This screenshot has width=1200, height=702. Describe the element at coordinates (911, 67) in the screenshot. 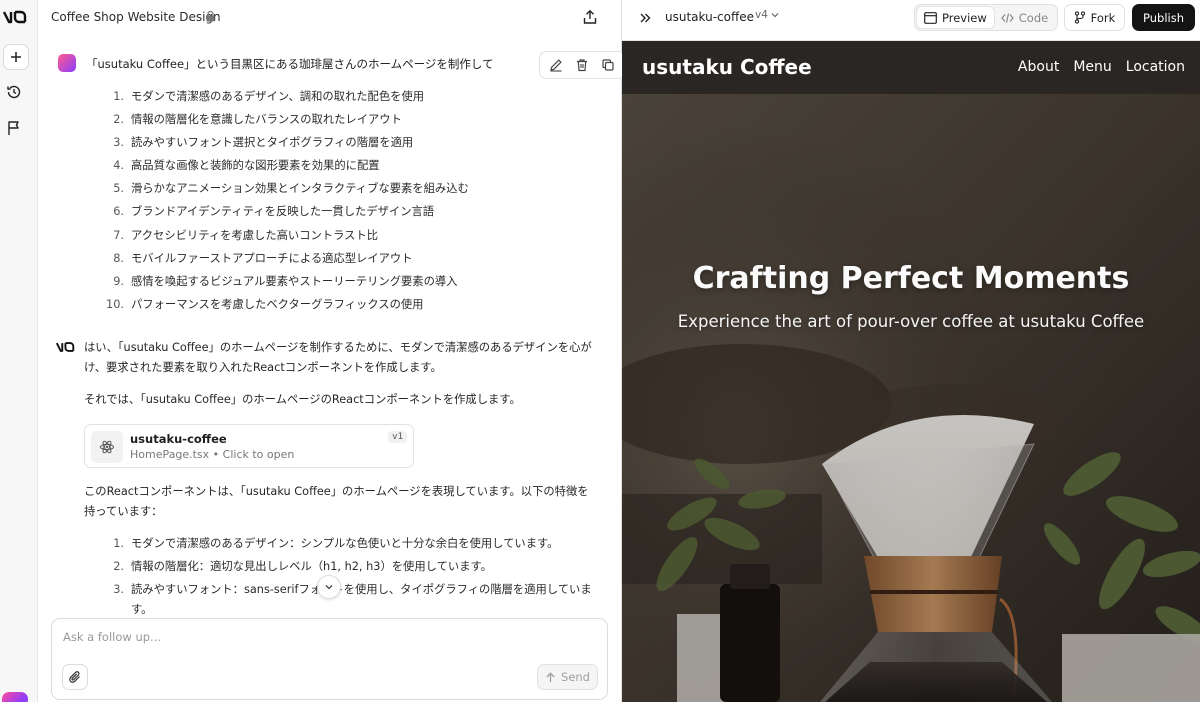

I see `site-navbar: usutaku Coffee About Menu Location` at that location.